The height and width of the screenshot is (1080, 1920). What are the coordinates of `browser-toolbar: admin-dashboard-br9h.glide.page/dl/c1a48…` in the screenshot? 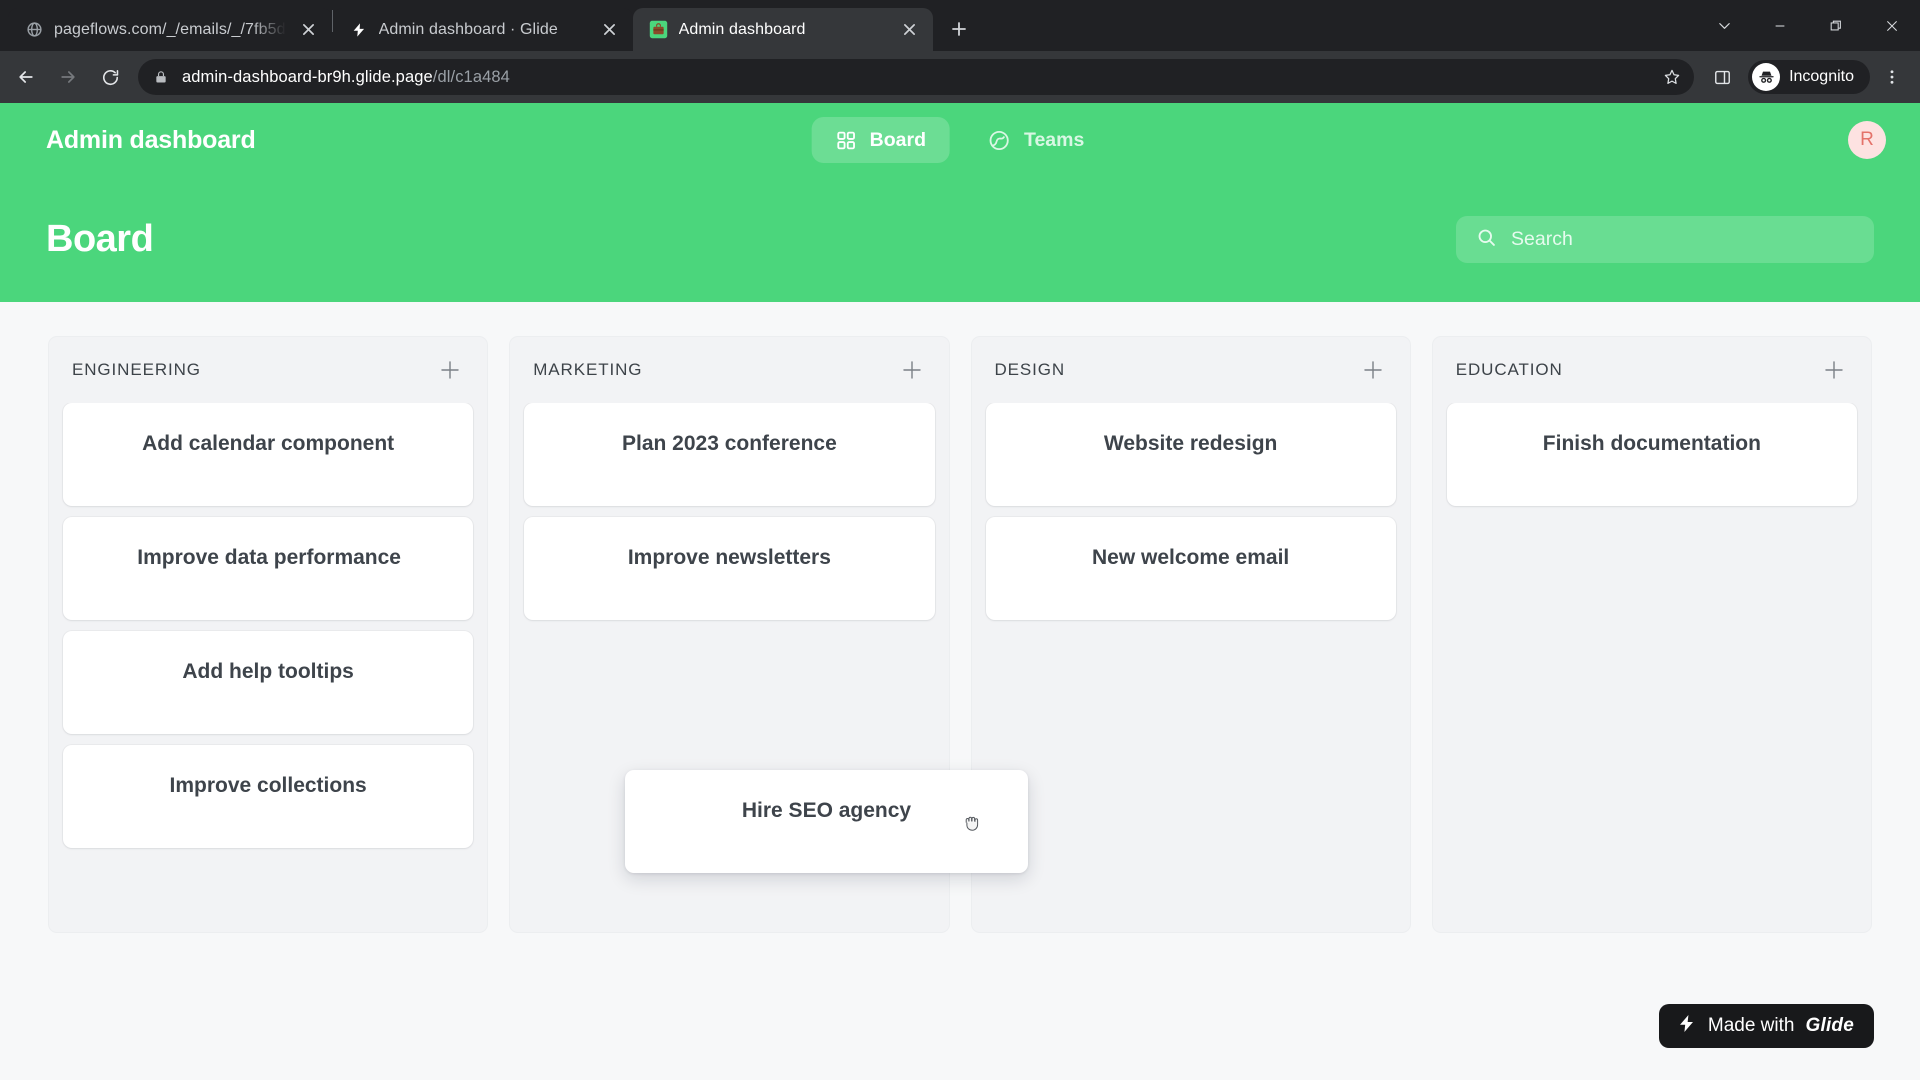 It's located at (960, 77).